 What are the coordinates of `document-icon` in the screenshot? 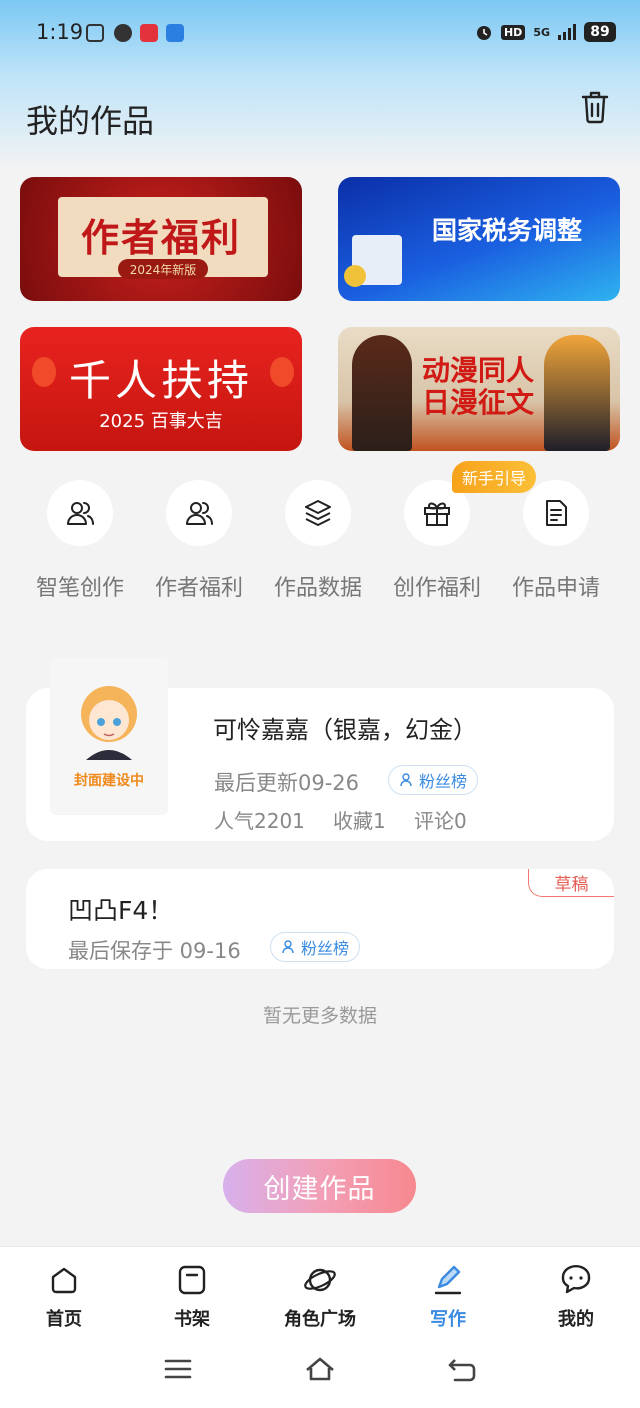 It's located at (556, 513).